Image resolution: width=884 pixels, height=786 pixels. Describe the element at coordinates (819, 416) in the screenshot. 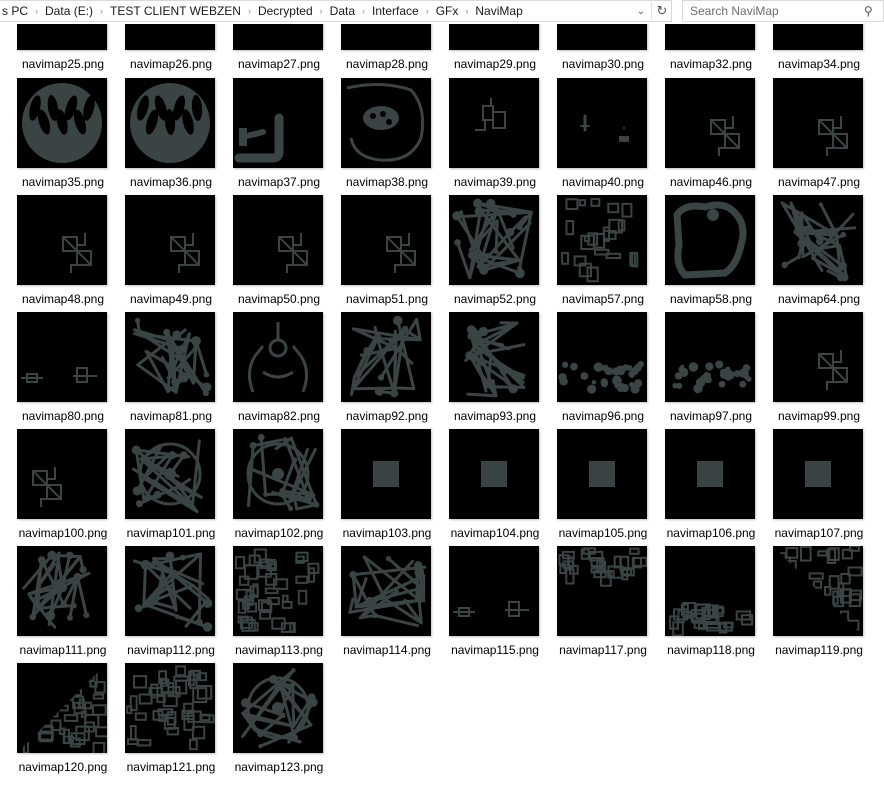

I see `file-name-label: navimap99.png` at that location.